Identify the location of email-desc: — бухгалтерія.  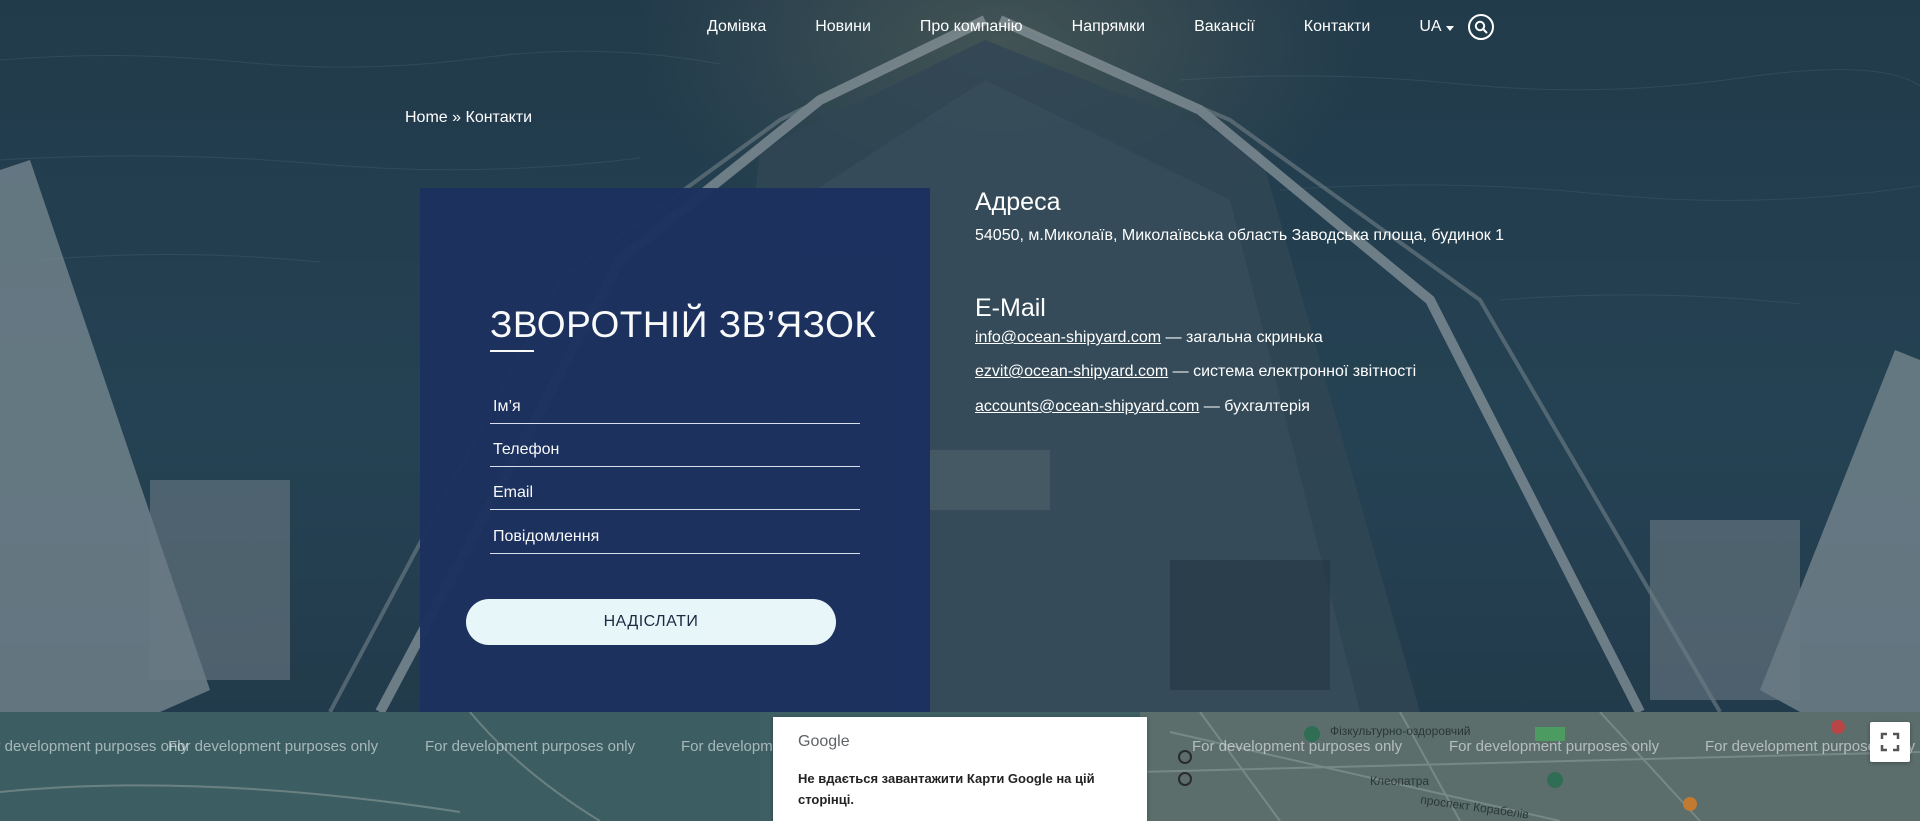
(1254, 406).